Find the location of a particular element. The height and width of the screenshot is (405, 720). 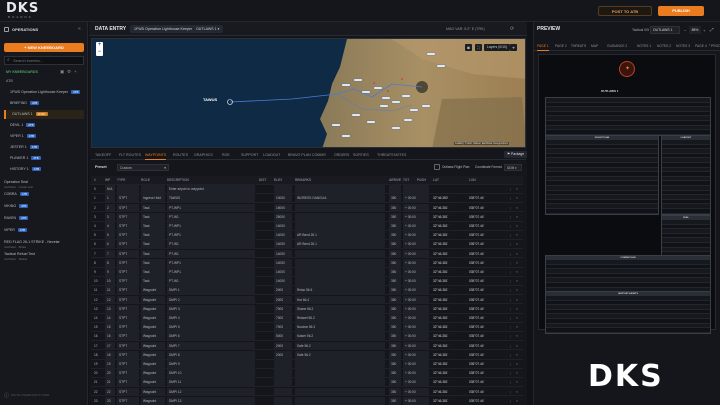

preview-tab: NOTES 3 is located at coordinates (683, 46).